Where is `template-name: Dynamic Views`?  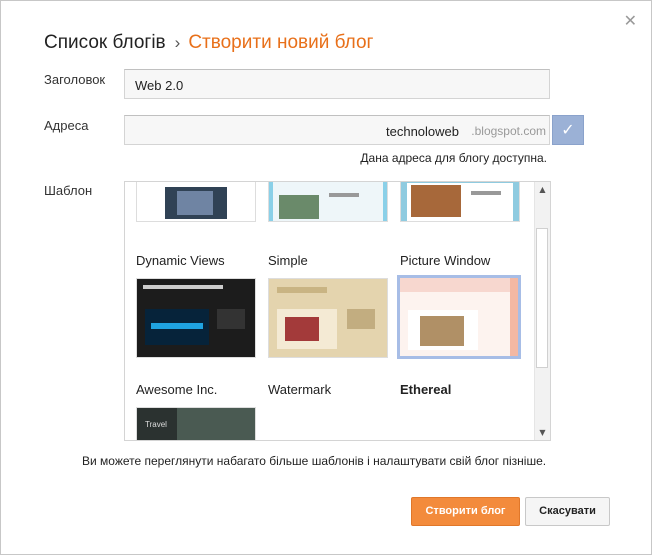 template-name: Dynamic Views is located at coordinates (180, 260).